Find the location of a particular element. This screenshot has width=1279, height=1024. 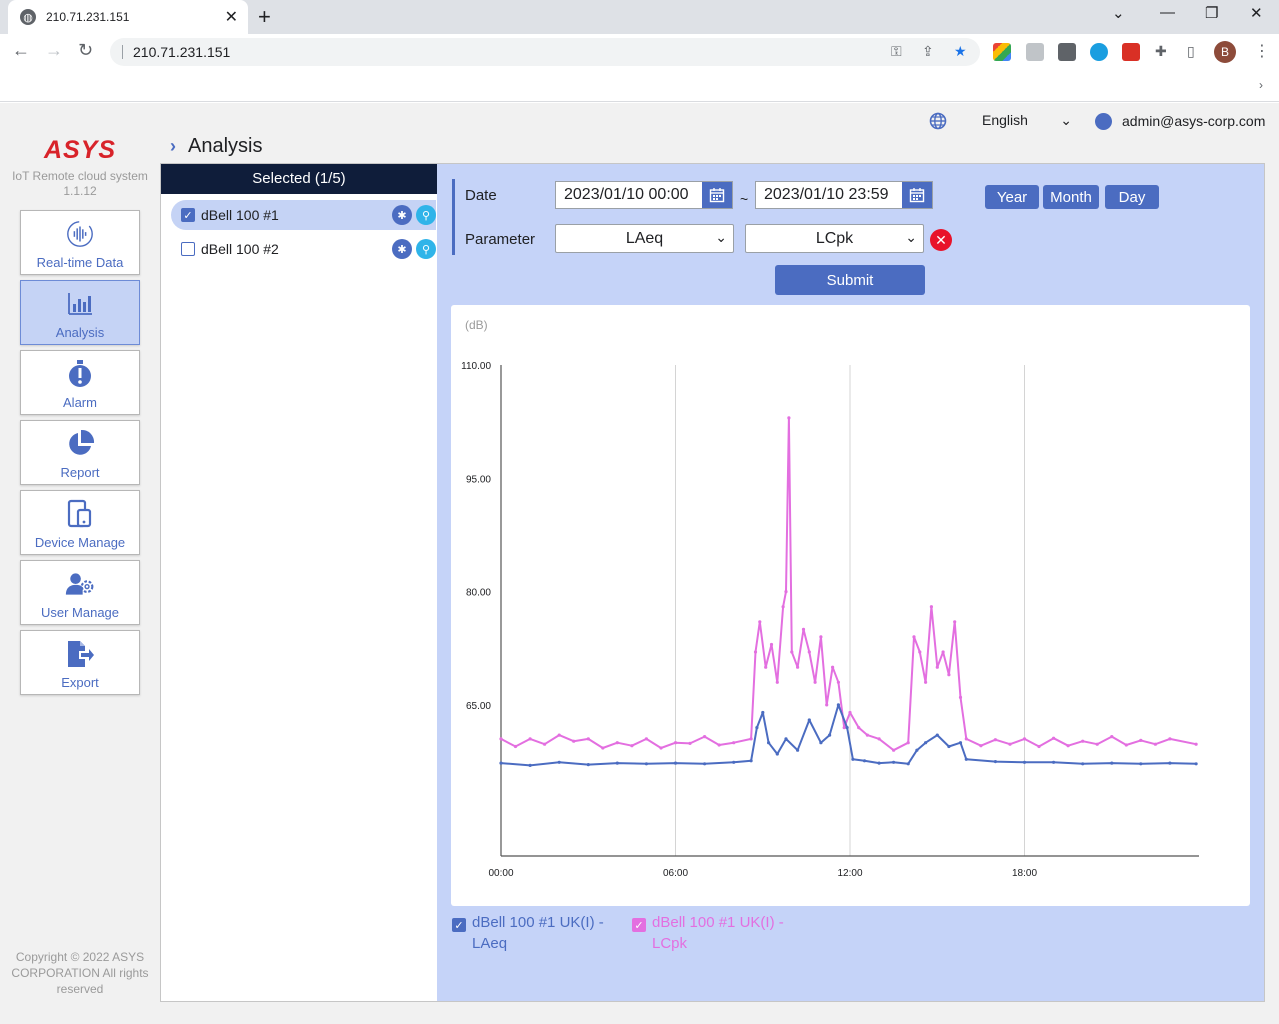

sidebar-item-report: Report is located at coordinates (80, 452).